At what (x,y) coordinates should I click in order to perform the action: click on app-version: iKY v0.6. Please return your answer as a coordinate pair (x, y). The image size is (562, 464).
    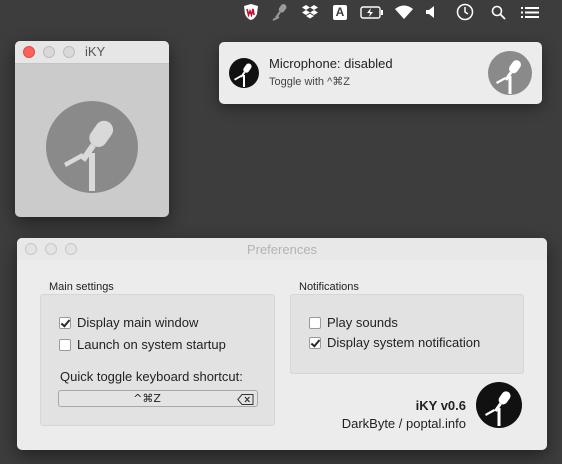
    Looking at the image, I should click on (440, 405).